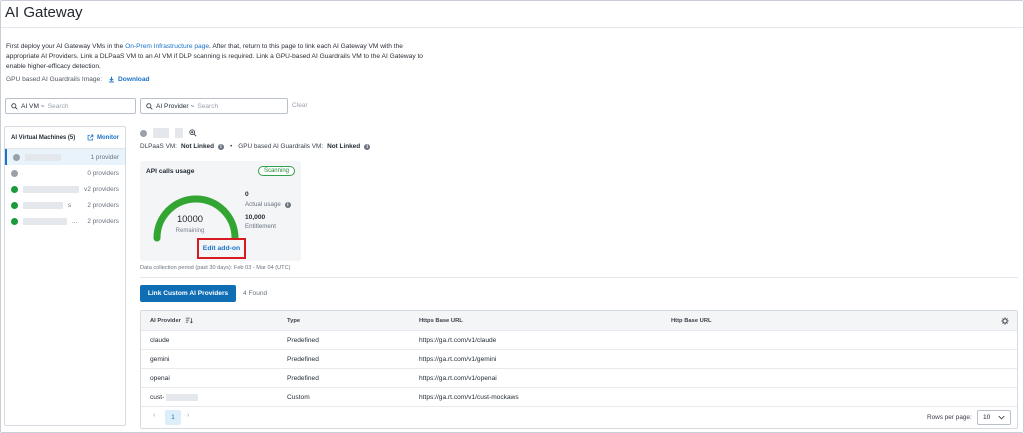  I want to click on column-header-https-url: Https Base URL, so click(441, 320).